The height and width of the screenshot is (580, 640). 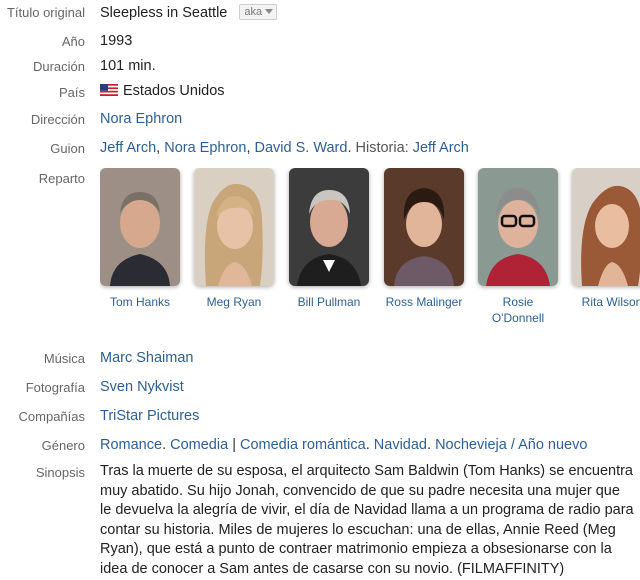 I want to click on actor-name: Ross Malinger, so click(x=424, y=302).